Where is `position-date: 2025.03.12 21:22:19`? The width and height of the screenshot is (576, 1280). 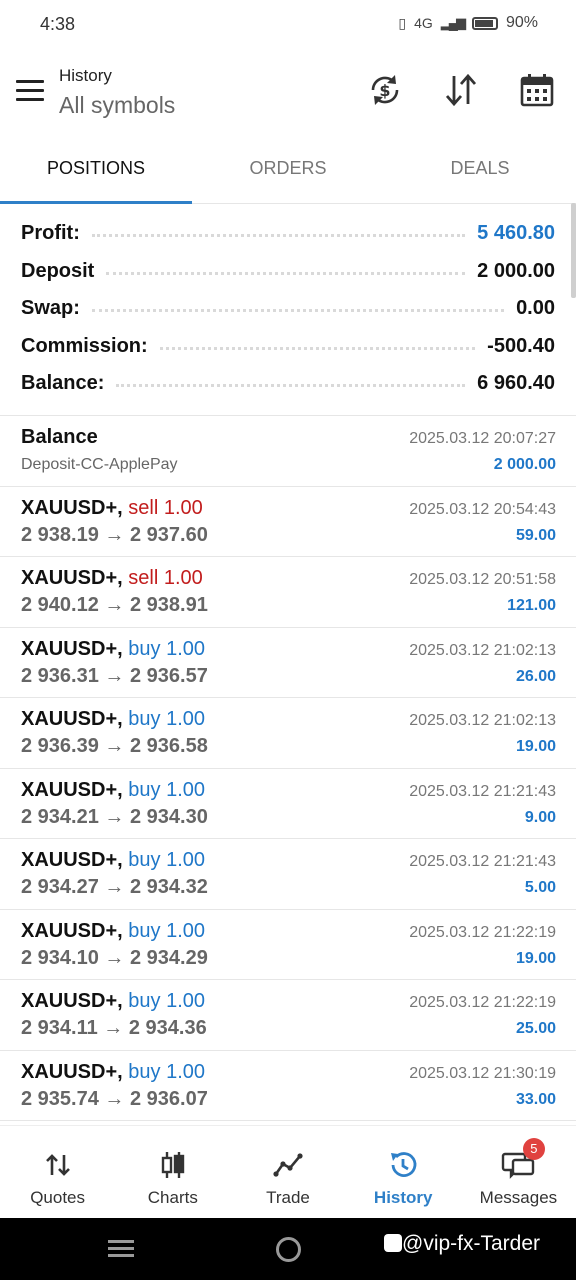
position-date: 2025.03.12 21:22:19 is located at coordinates (482, 1002).